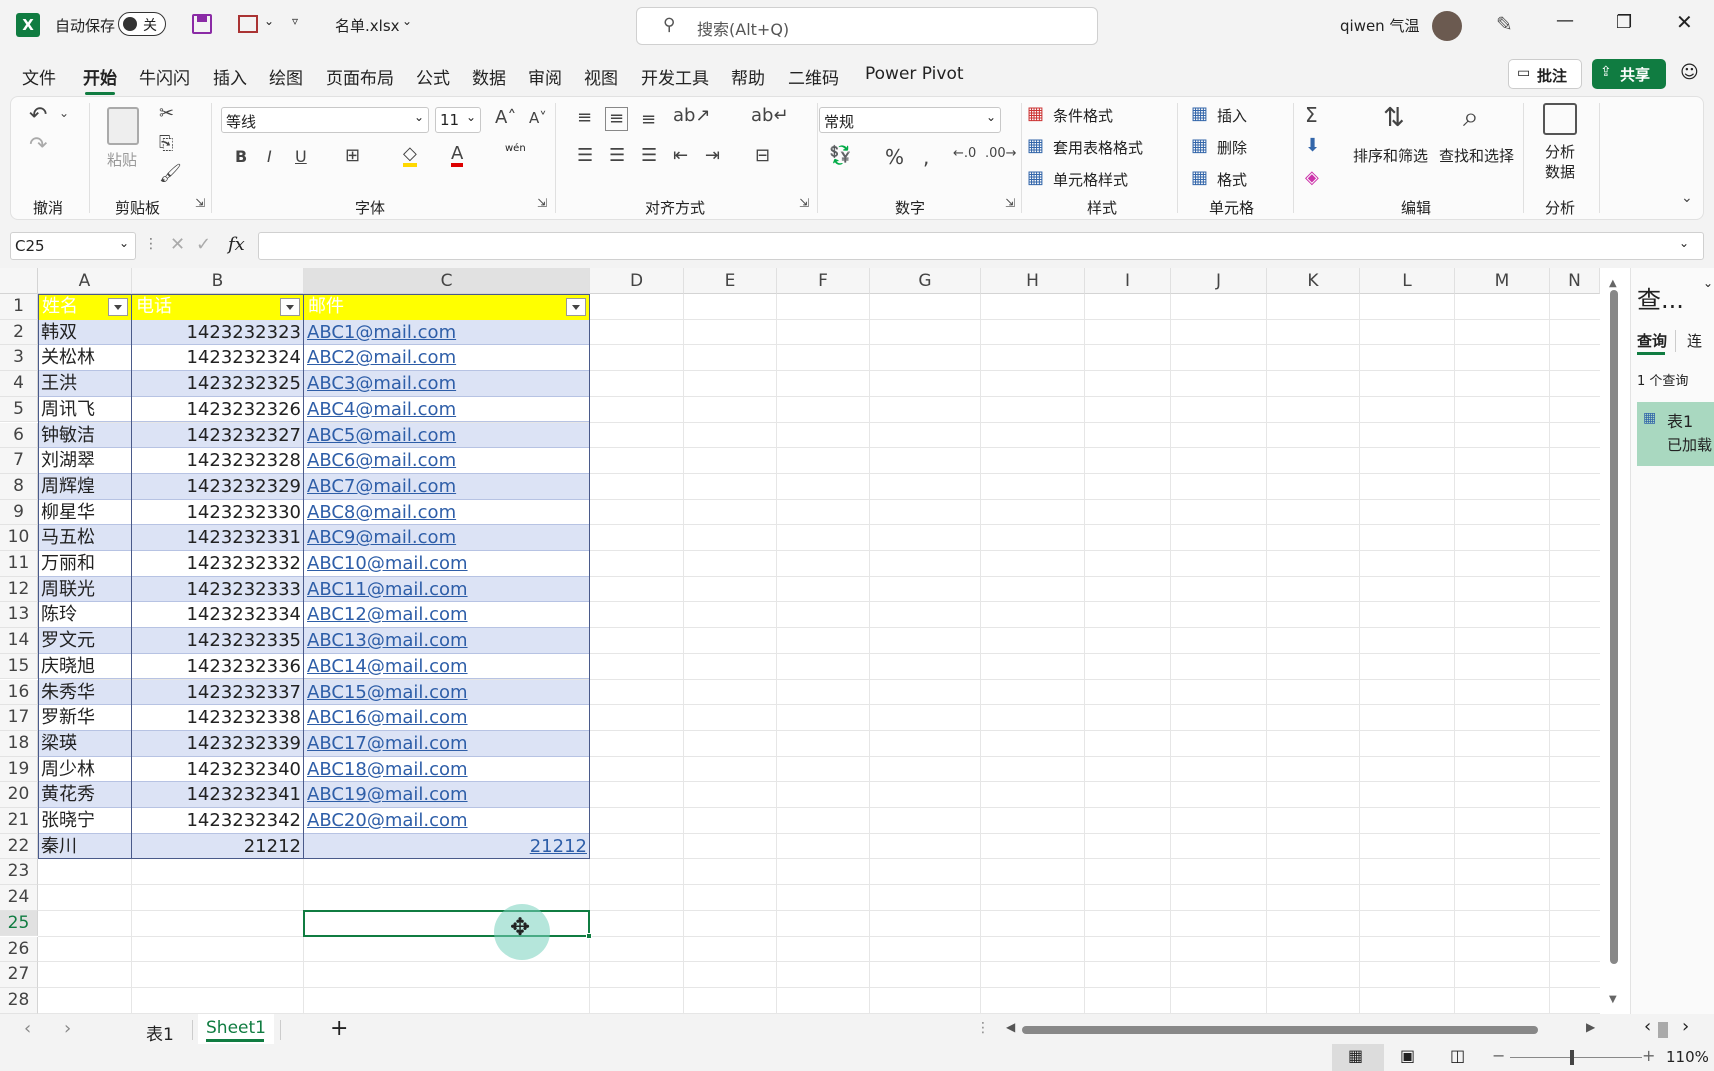 This screenshot has height=1071, width=1714. I want to click on zoom-slider-thumb, so click(1572, 1057).